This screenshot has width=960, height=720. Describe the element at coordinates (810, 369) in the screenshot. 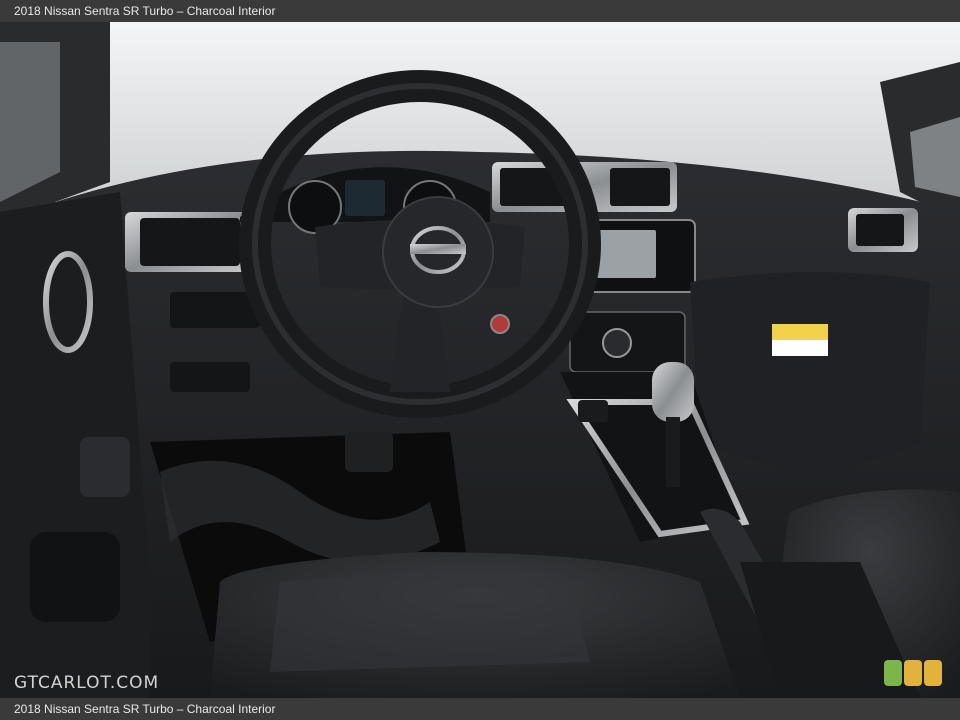

I see `glovebox` at that location.